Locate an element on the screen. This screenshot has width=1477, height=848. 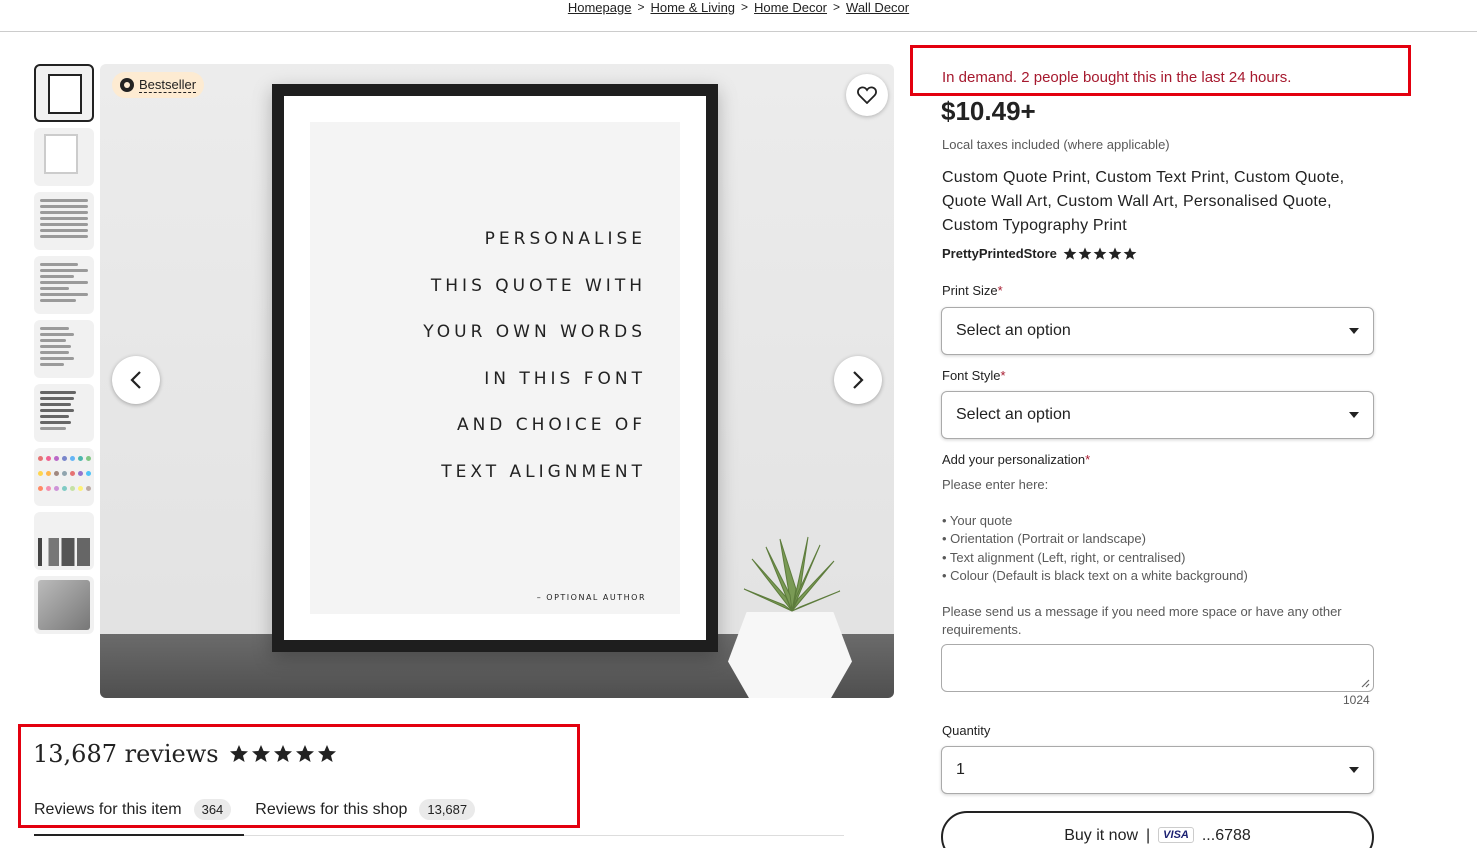
breadcrumb-home-living: Home & Living is located at coordinates (692, 7).